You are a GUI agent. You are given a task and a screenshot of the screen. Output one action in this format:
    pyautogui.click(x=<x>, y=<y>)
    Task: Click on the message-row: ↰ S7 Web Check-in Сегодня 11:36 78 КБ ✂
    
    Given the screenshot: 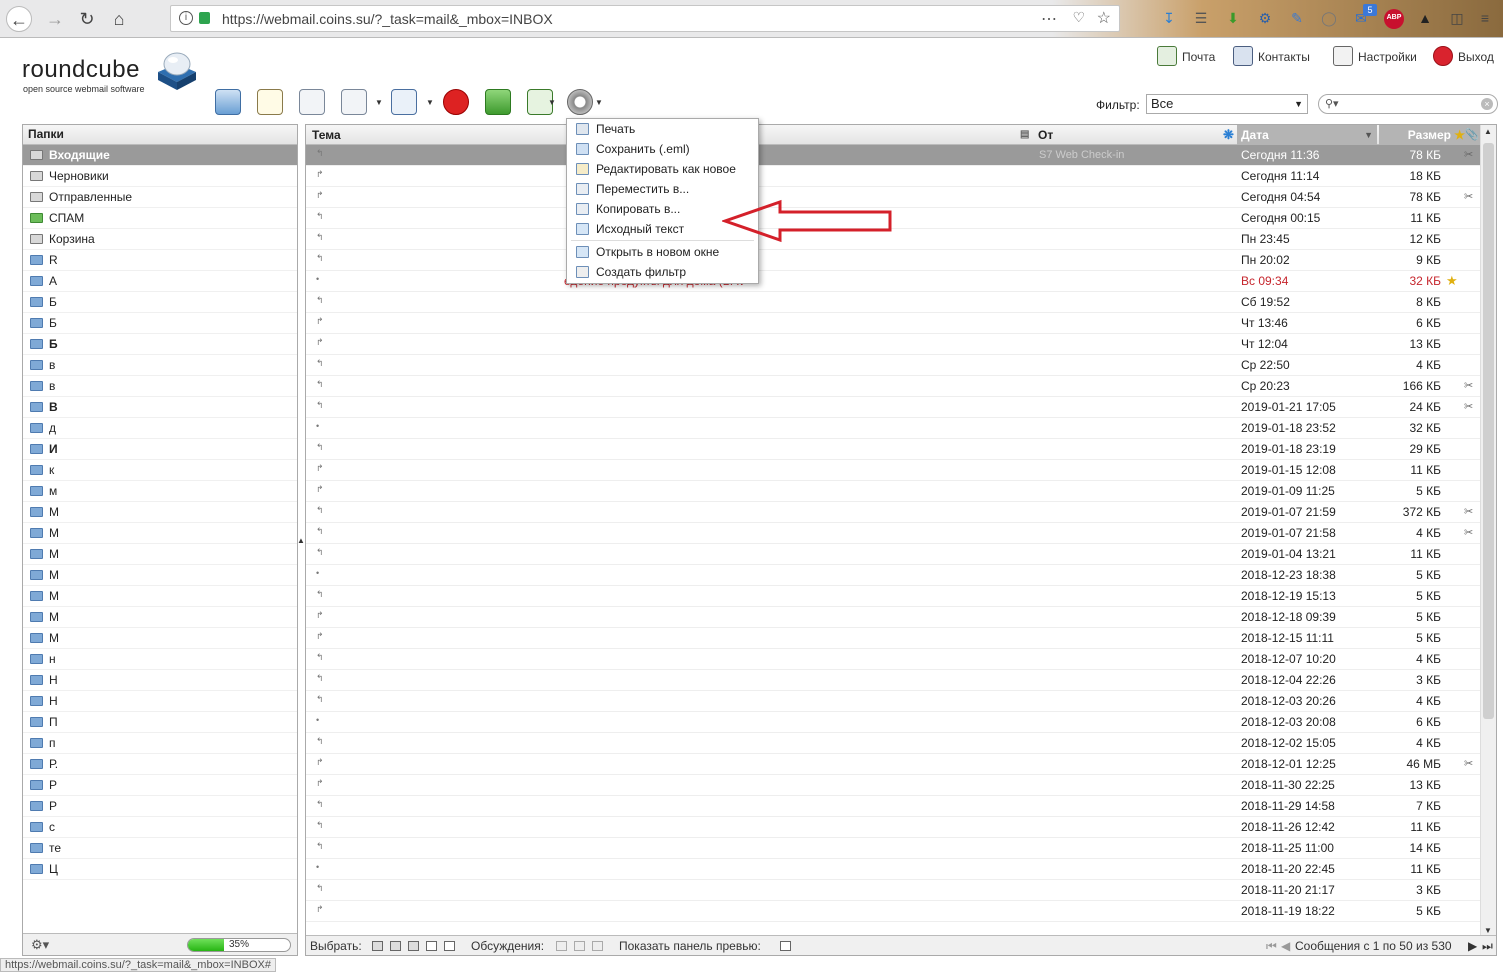 What is the action you would take?
    pyautogui.click(x=894, y=155)
    